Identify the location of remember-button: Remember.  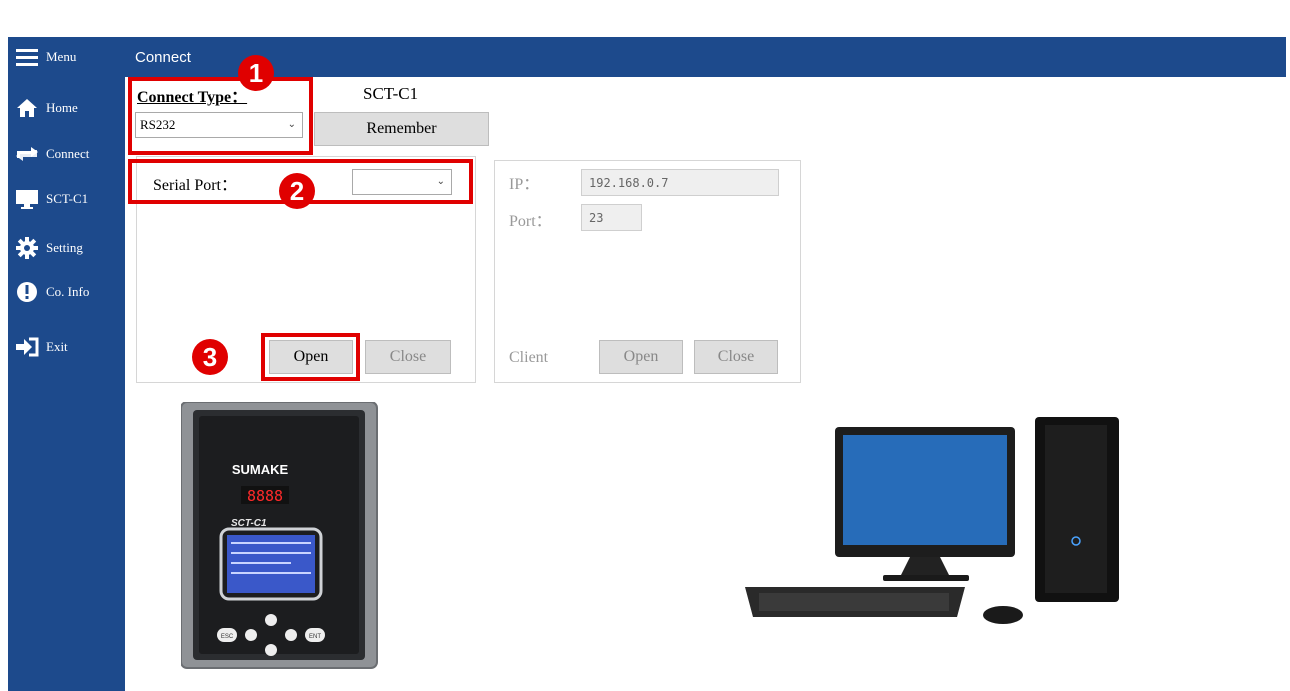
(401, 129).